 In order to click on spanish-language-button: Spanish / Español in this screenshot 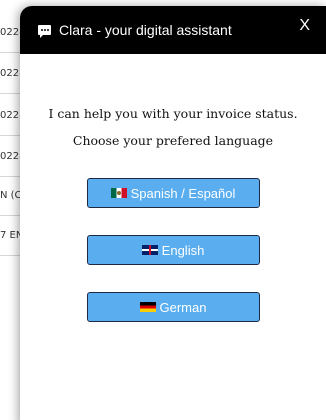, I will do `click(173, 193)`.